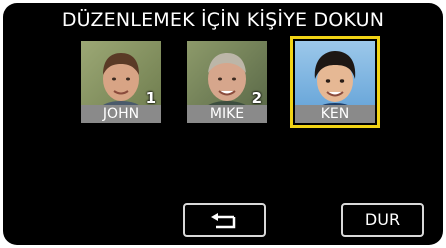 Image resolution: width=446 pixels, height=248 pixels. Describe the element at coordinates (227, 114) in the screenshot. I see `person-name-label: MIKE` at that location.